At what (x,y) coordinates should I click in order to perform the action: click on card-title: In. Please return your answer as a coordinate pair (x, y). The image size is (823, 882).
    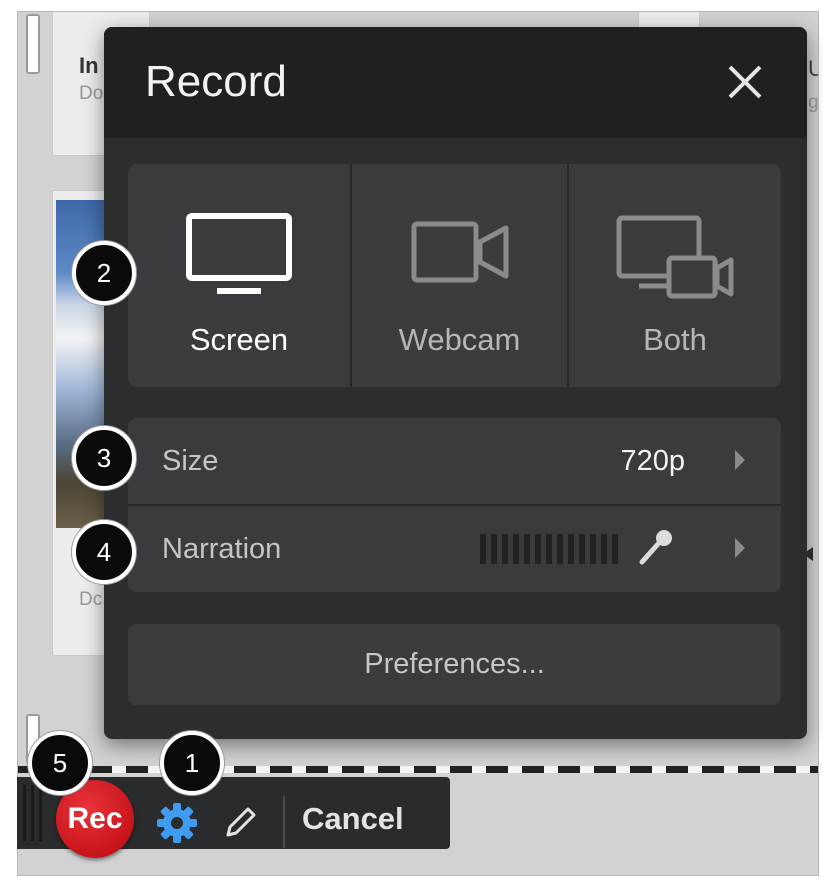
    Looking at the image, I should click on (89, 65).